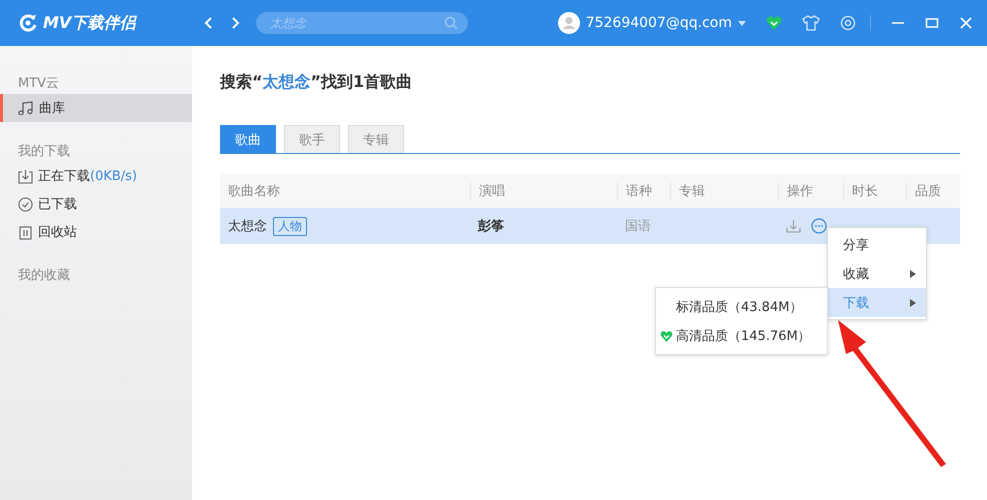  Describe the element at coordinates (741, 306) in the screenshot. I see `menu-item: 标清品质（43.84M）` at that location.